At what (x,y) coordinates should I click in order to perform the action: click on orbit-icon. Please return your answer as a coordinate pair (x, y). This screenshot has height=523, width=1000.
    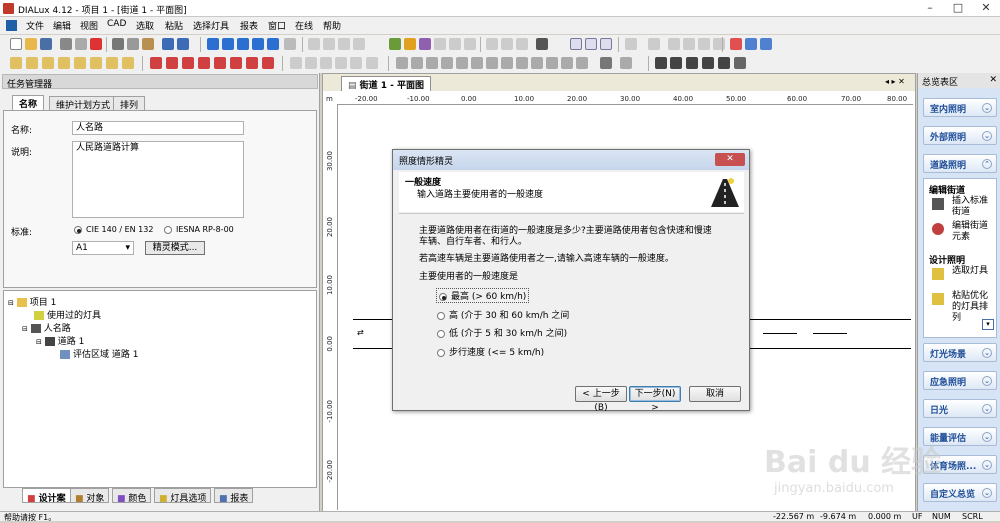
    Looking at the image, I should click on (356, 63).